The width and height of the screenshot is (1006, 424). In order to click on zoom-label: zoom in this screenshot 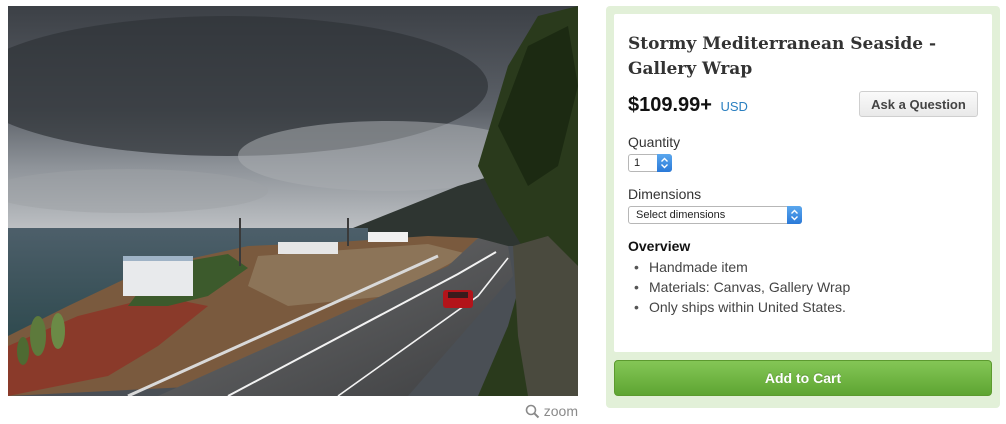, I will do `click(560, 411)`.